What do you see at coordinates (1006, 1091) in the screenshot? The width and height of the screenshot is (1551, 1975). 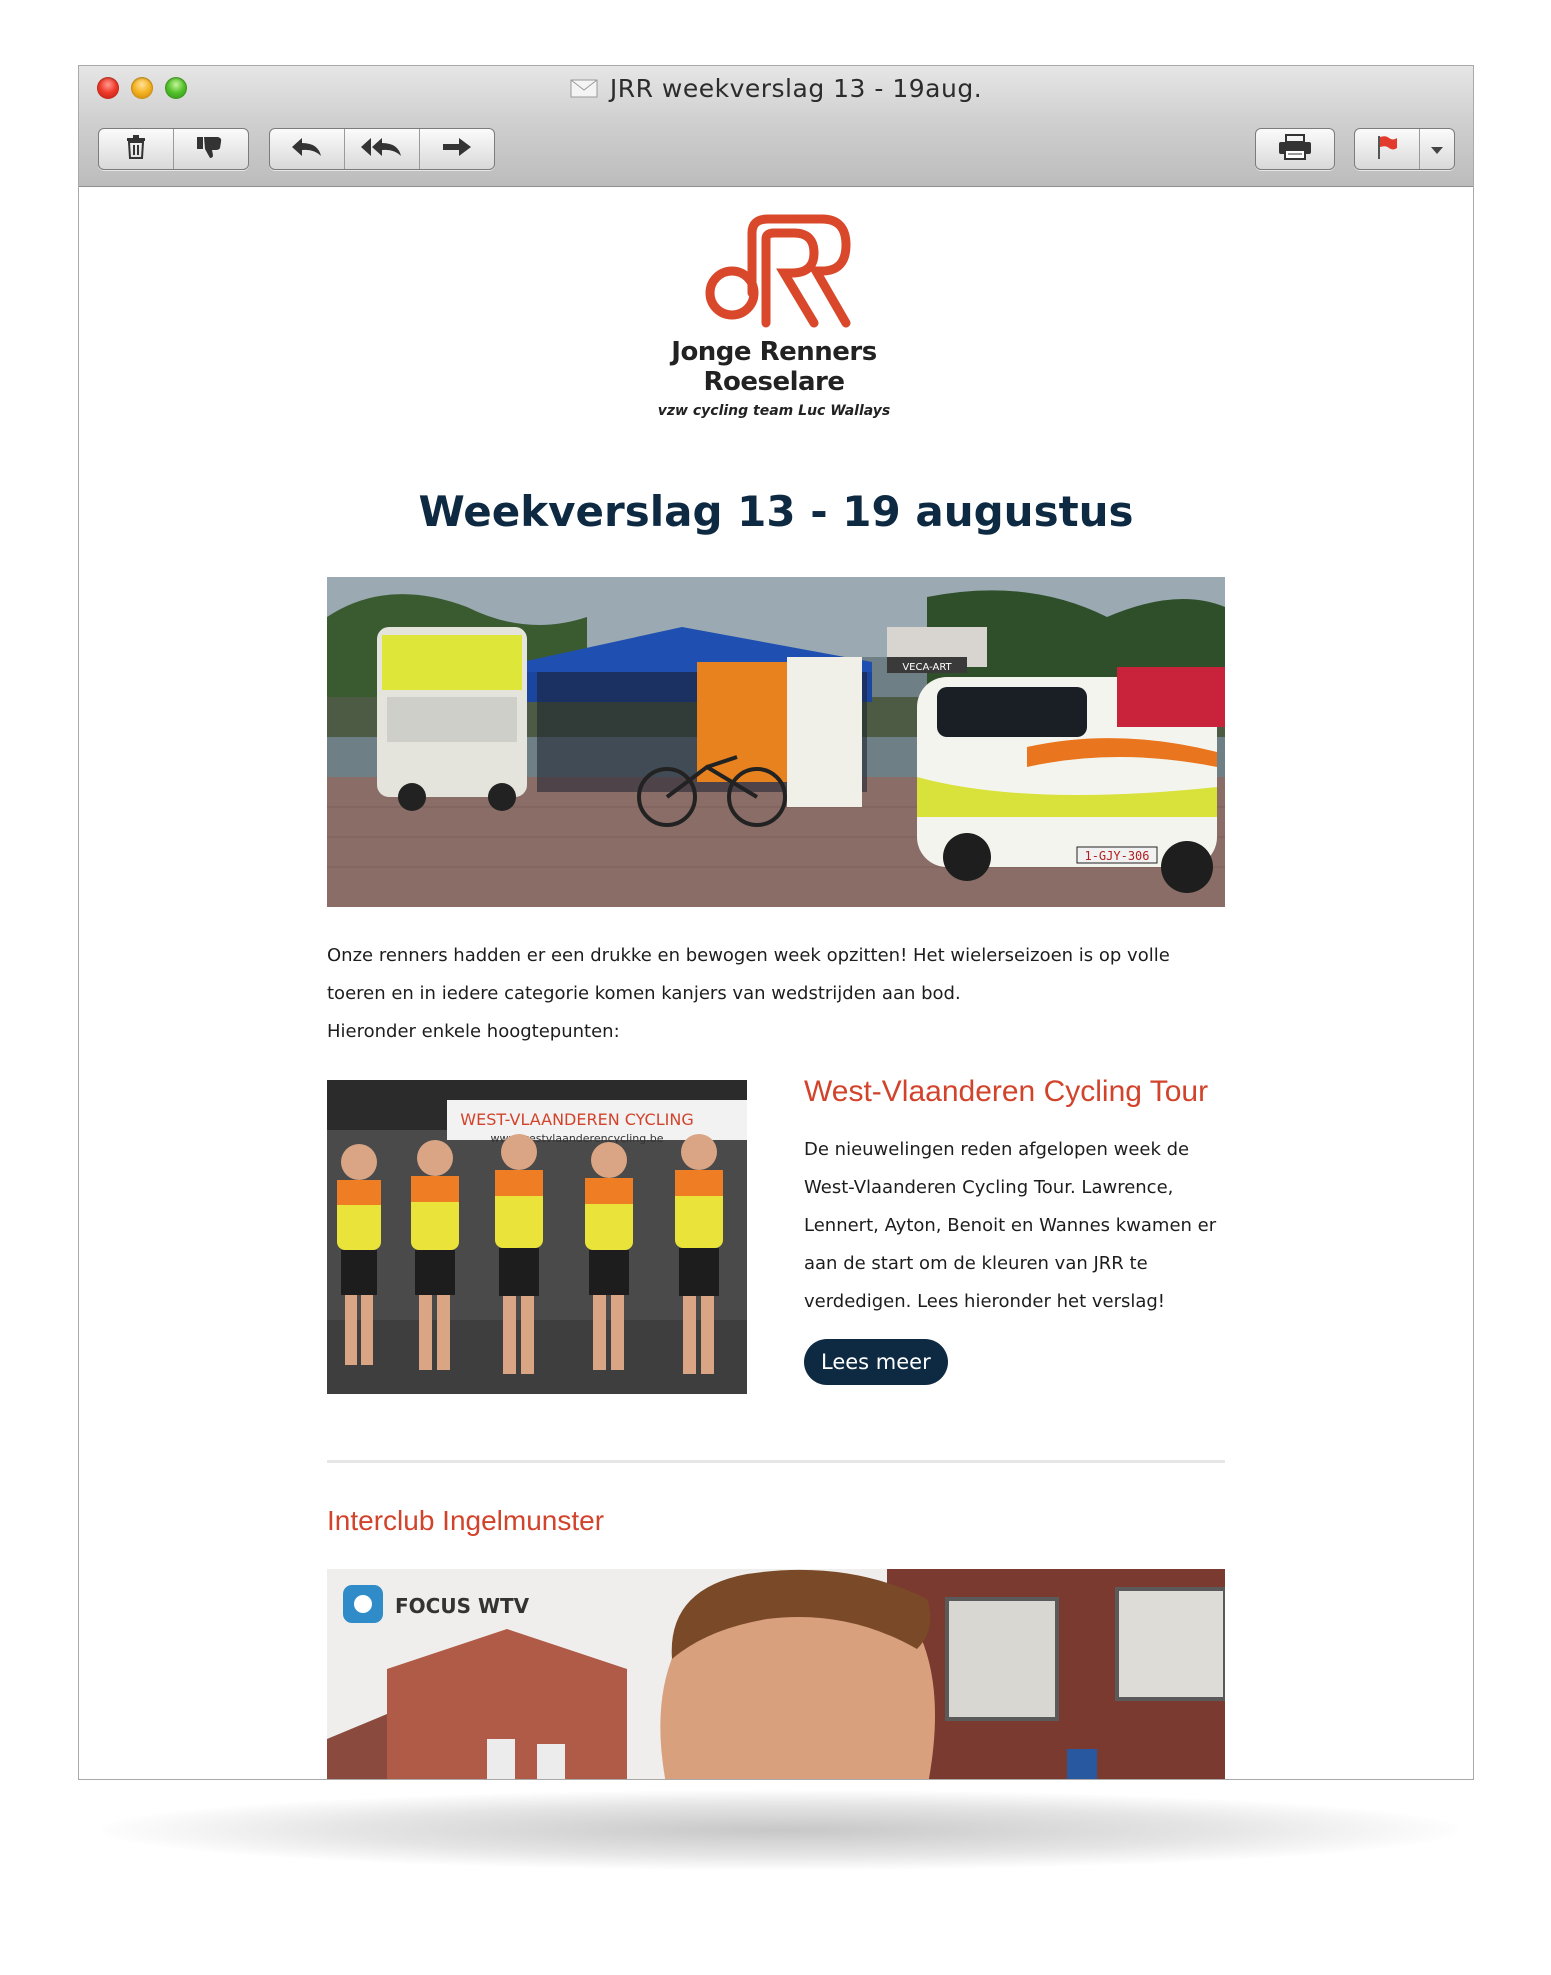 I see `article-title: West-Vlaanderen Cycling Tour` at bounding box center [1006, 1091].